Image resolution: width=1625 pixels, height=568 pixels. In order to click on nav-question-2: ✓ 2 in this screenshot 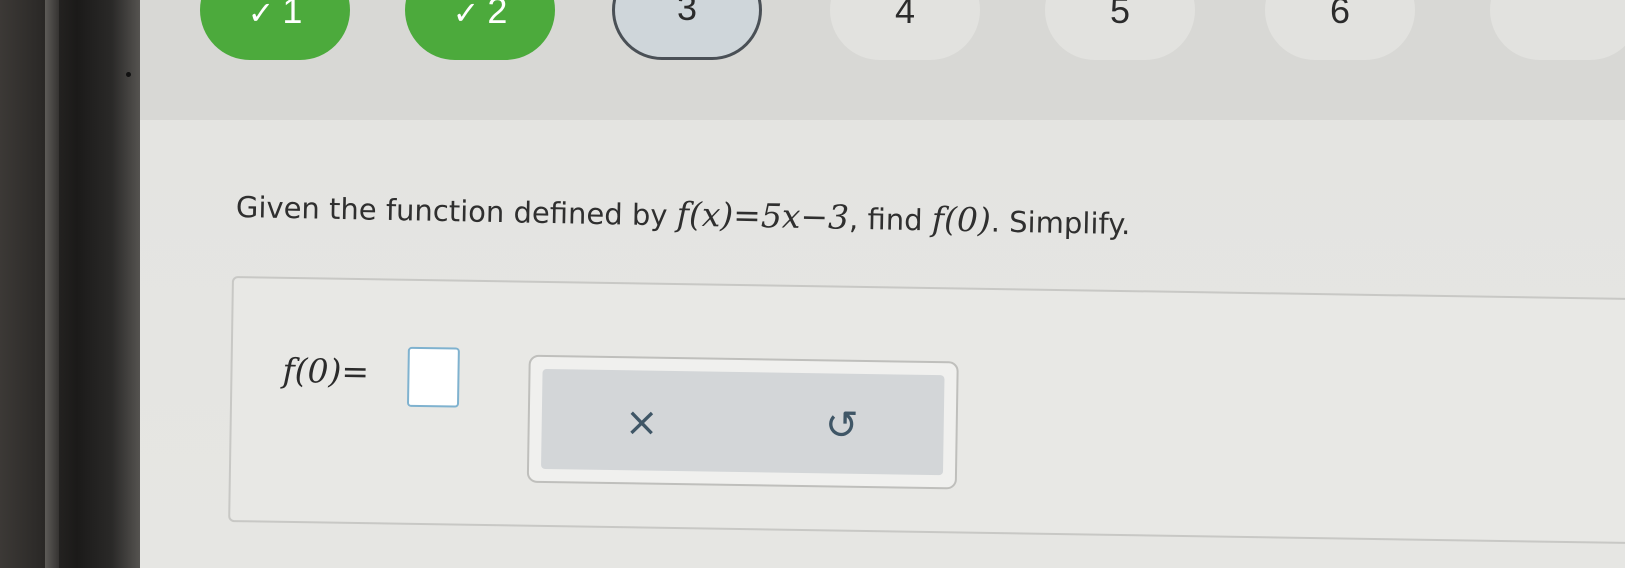, I will do `click(480, 30)`.